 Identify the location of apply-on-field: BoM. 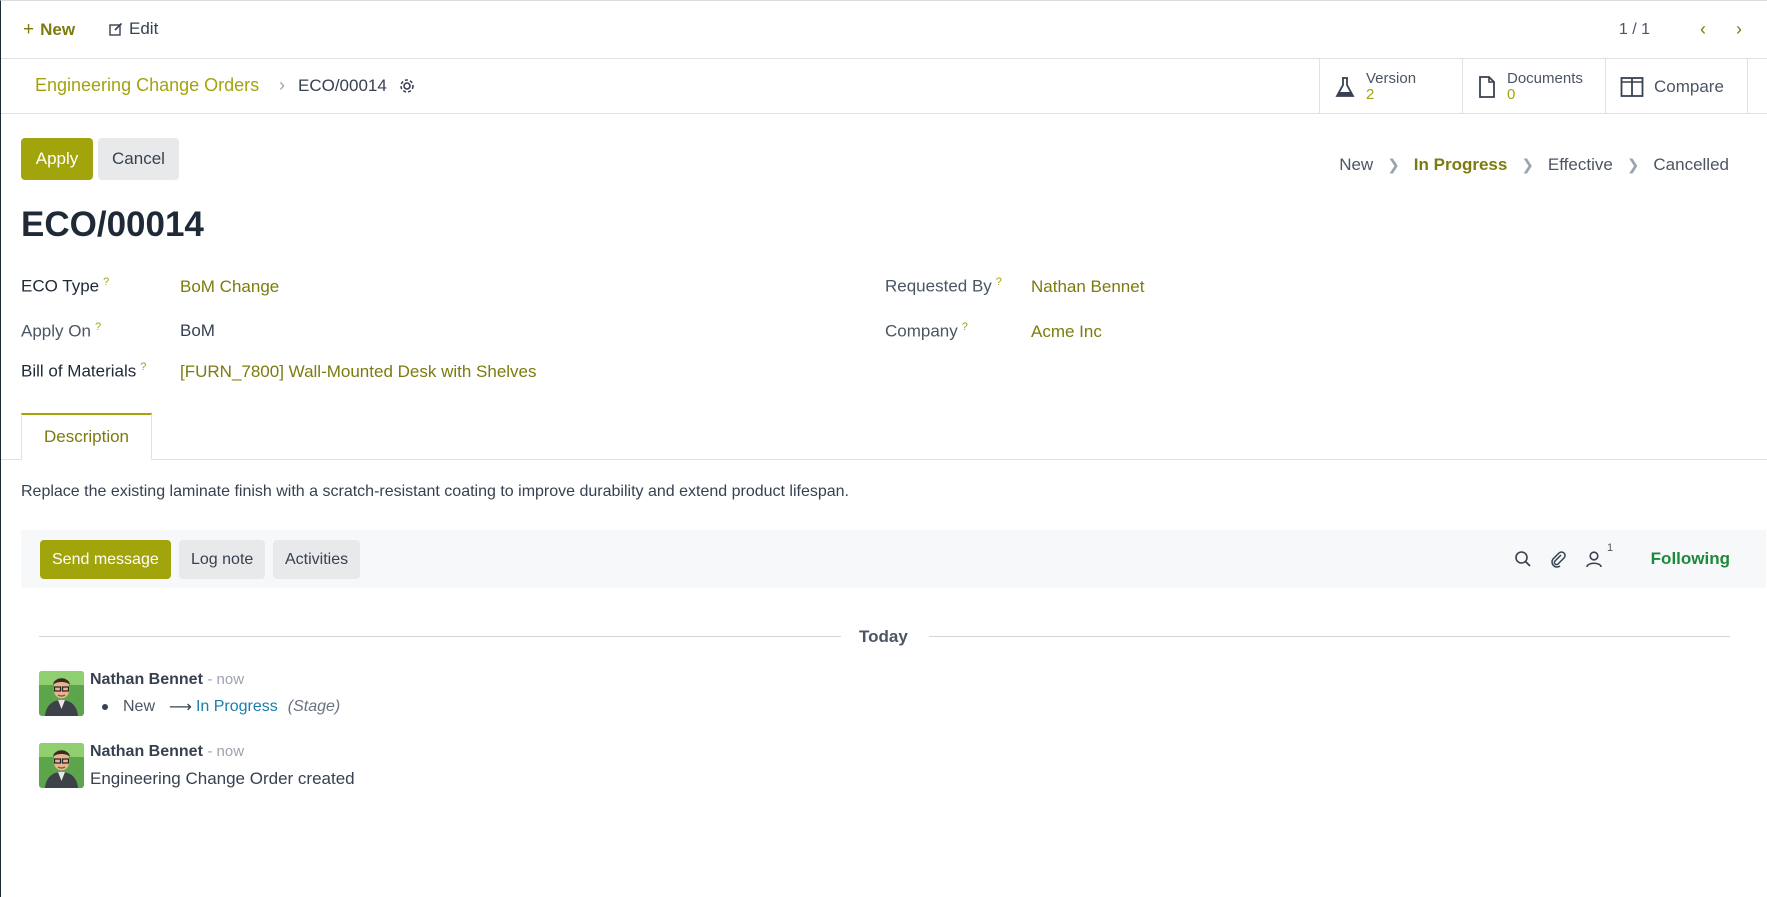
(197, 331).